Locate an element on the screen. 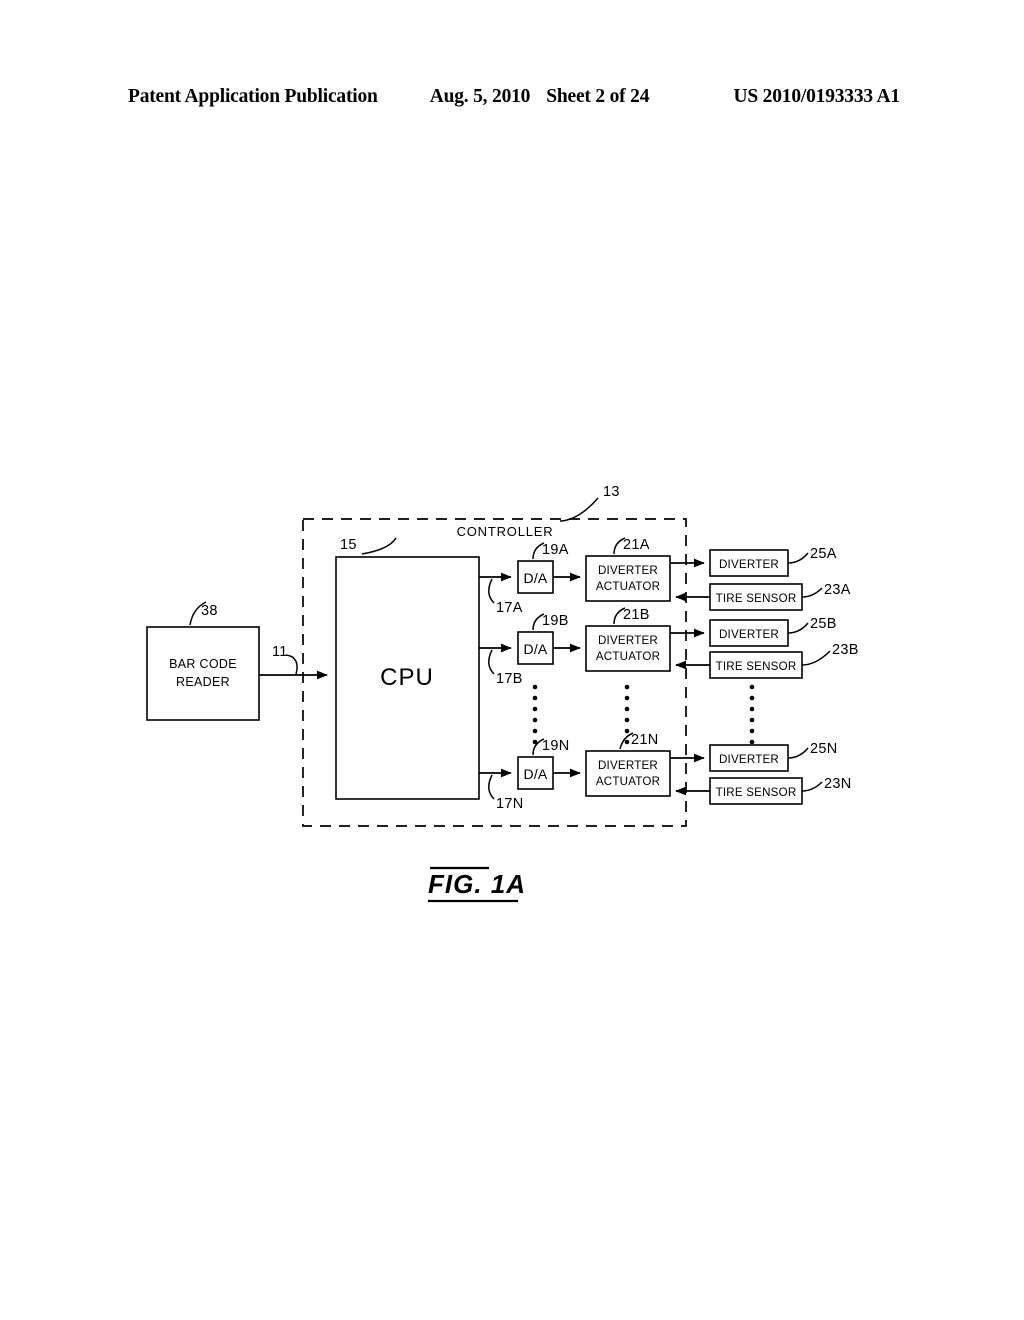 The image size is (1024, 1320). diverter-ref-leader-a is located at coordinates (798, 558).